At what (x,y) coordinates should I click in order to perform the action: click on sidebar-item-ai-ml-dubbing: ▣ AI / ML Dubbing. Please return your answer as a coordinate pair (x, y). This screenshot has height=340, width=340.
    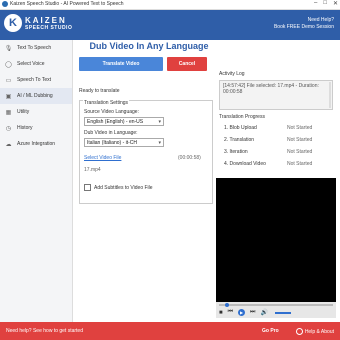
    Looking at the image, I should click on (36, 96).